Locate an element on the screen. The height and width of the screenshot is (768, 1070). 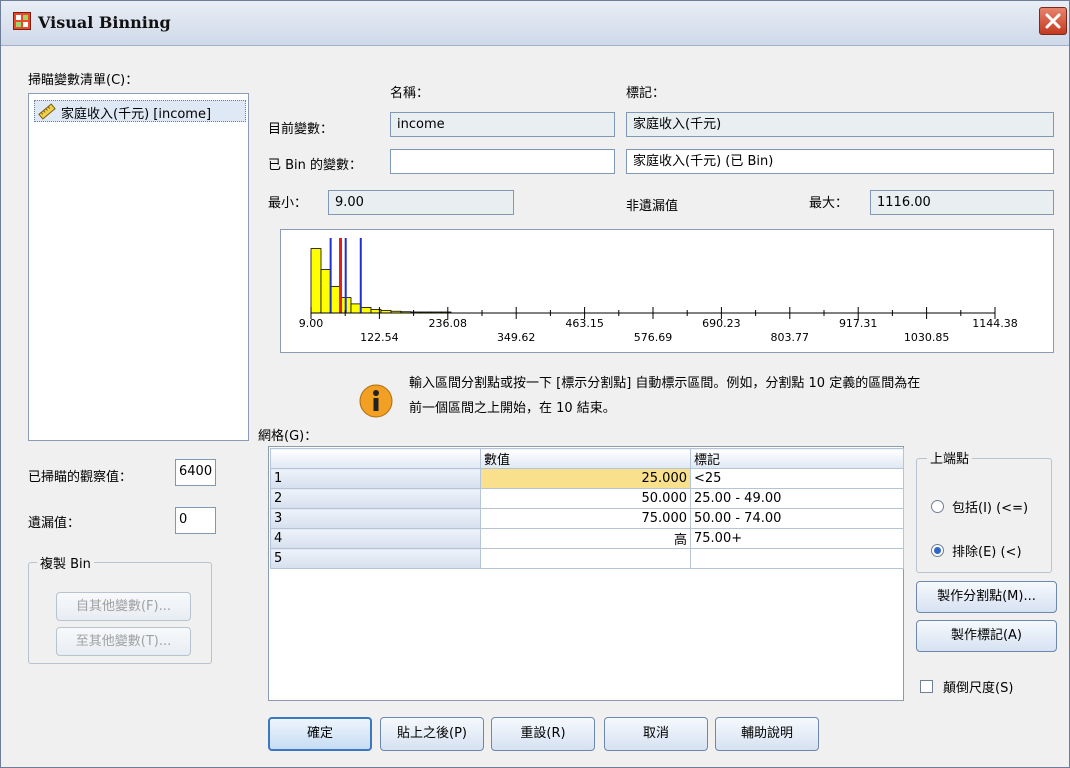
row-number-cell: 3 is located at coordinates (375, 518).